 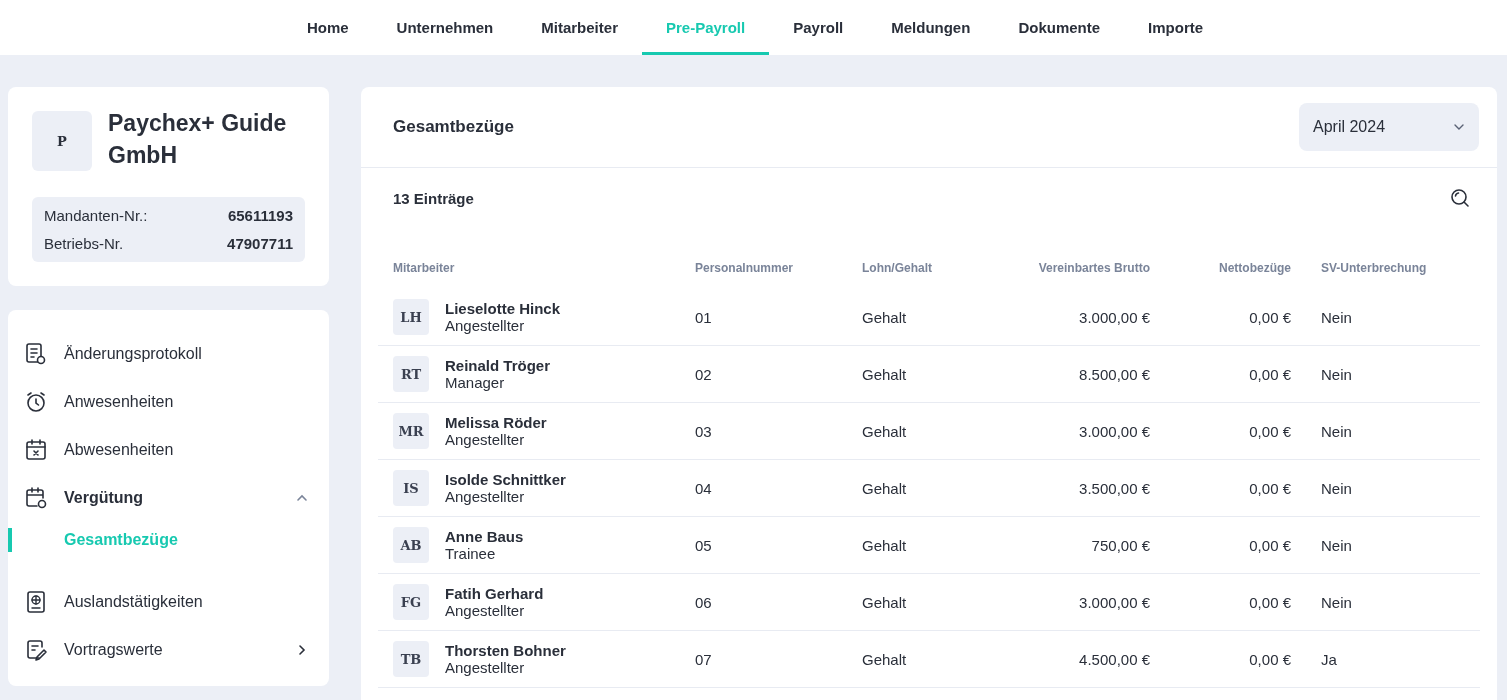 I want to click on avatar-initials: LH, so click(x=411, y=317).